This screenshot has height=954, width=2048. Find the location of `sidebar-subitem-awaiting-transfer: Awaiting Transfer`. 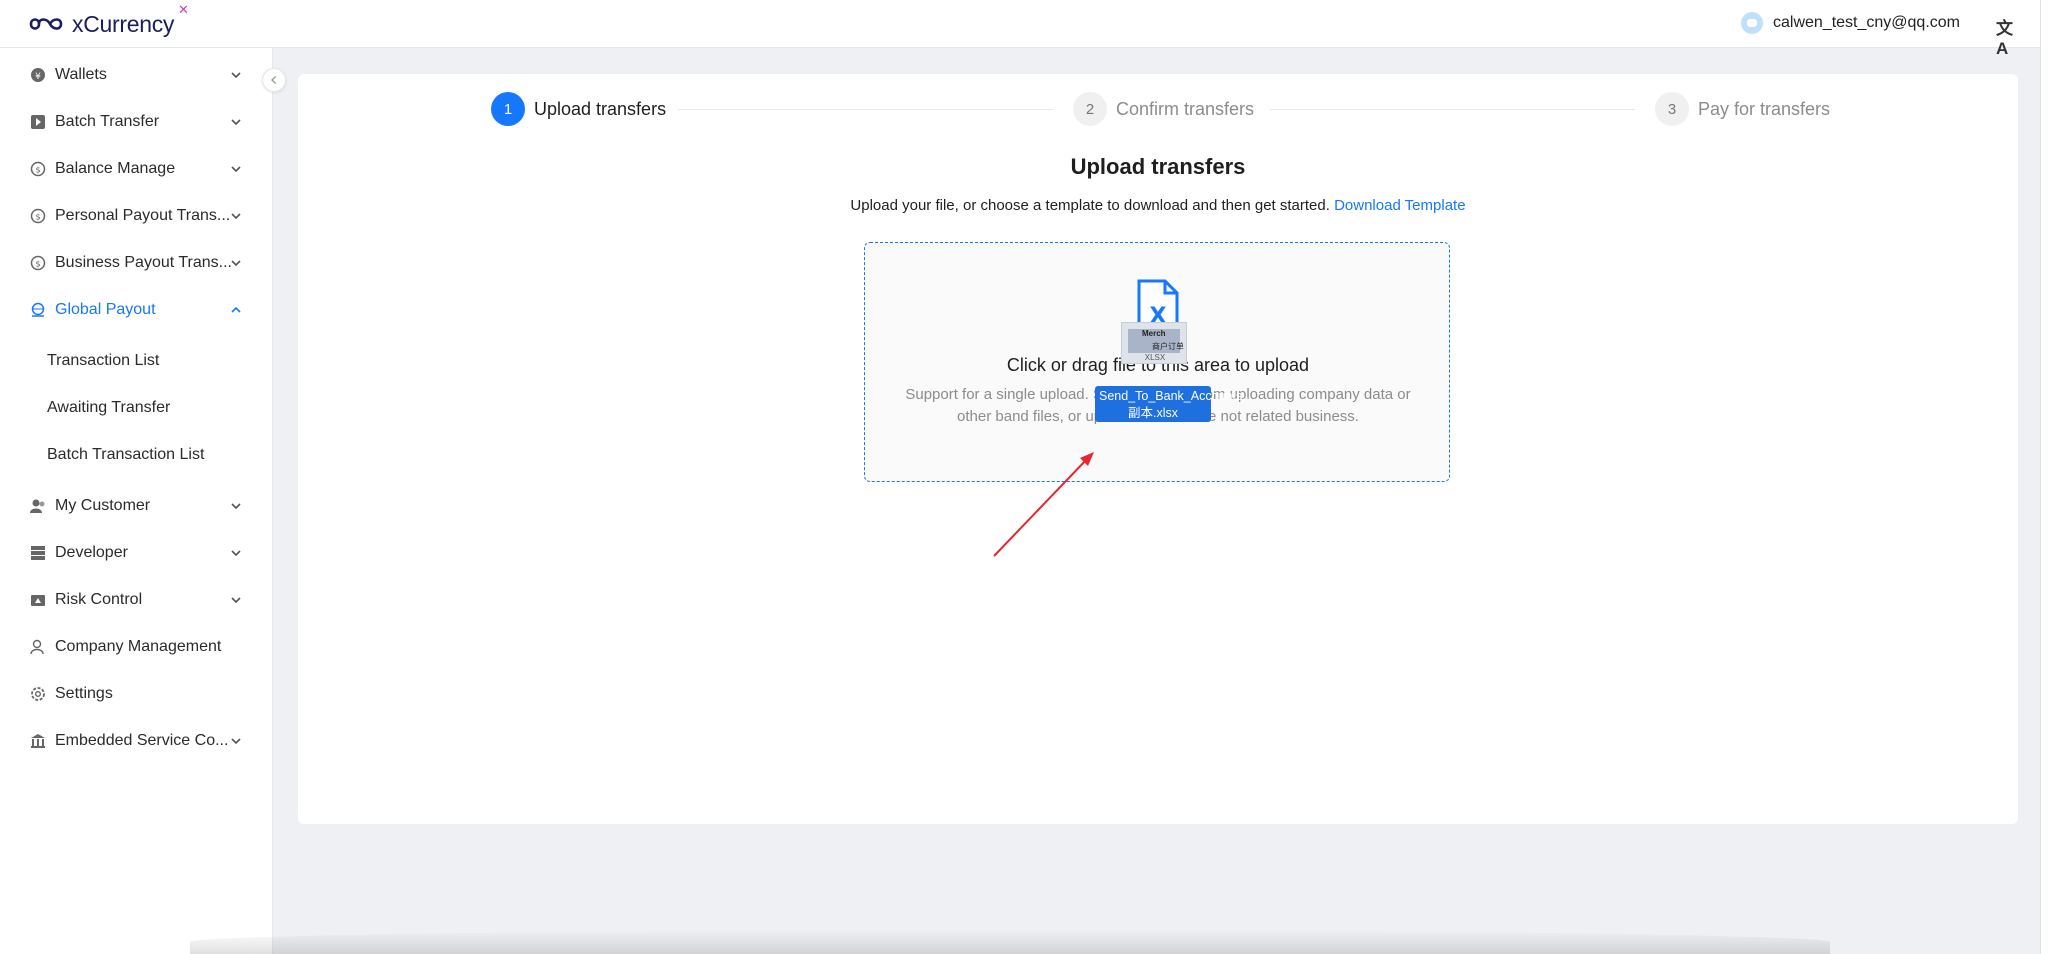

sidebar-subitem-awaiting-transfer: Awaiting Transfer is located at coordinates (136, 407).